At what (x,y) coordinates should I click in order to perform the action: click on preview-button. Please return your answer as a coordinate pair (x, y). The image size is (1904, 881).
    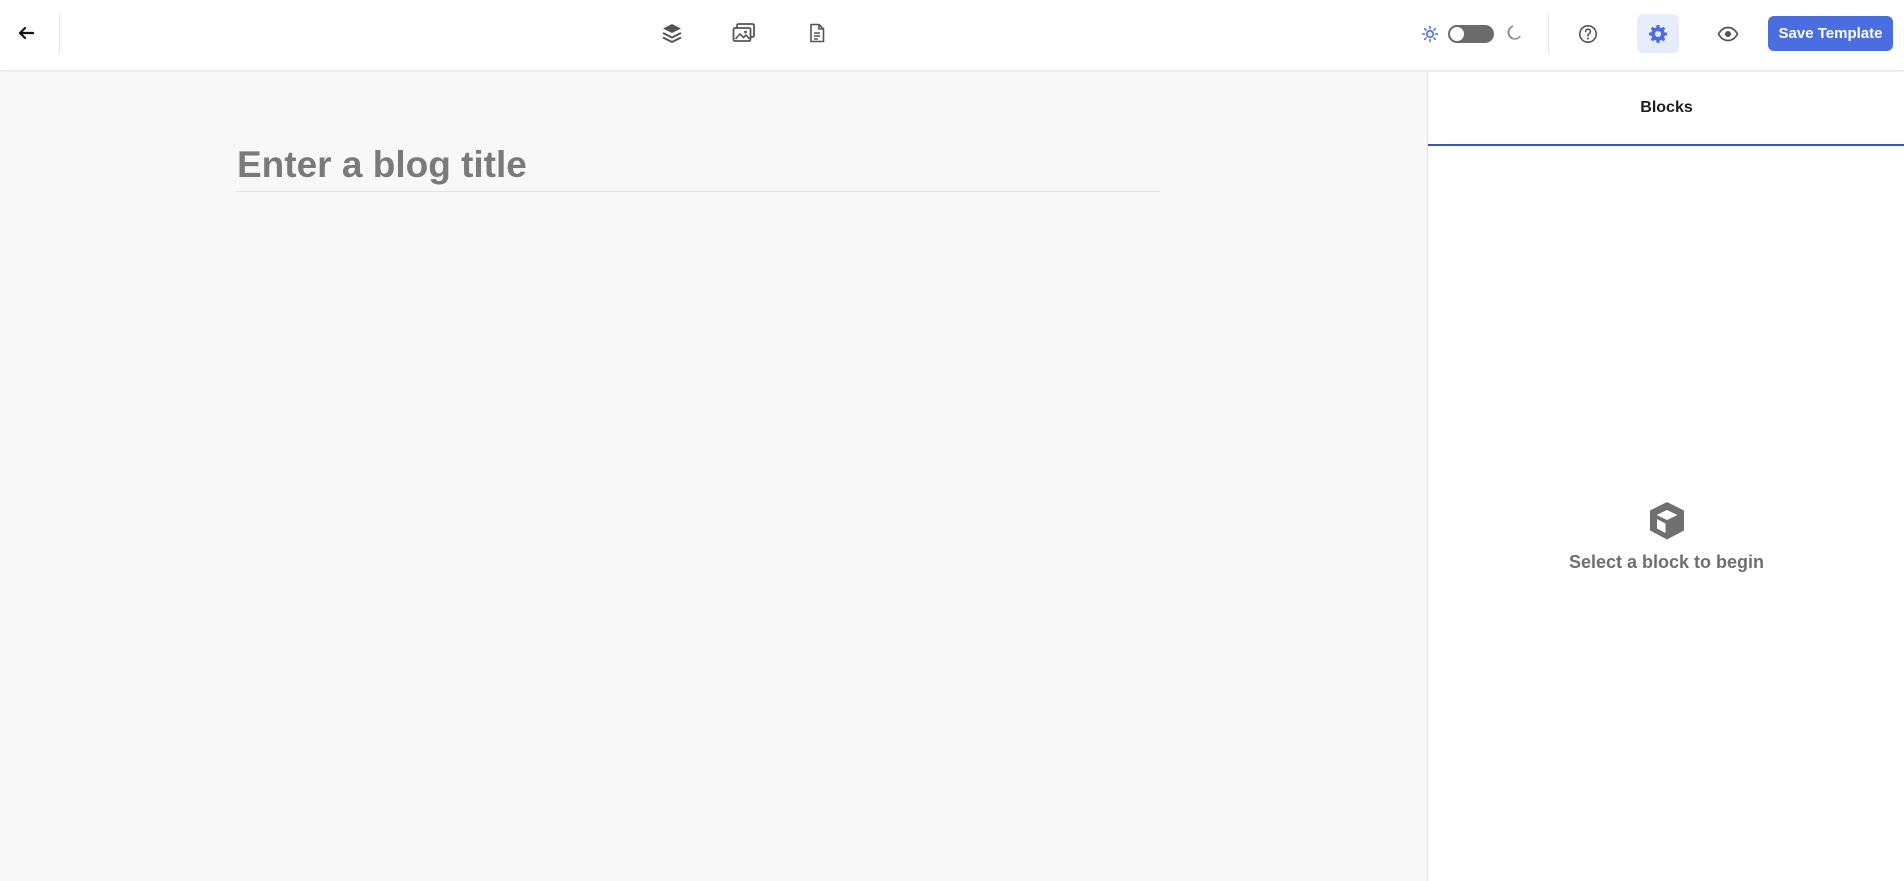
    Looking at the image, I should click on (1728, 33).